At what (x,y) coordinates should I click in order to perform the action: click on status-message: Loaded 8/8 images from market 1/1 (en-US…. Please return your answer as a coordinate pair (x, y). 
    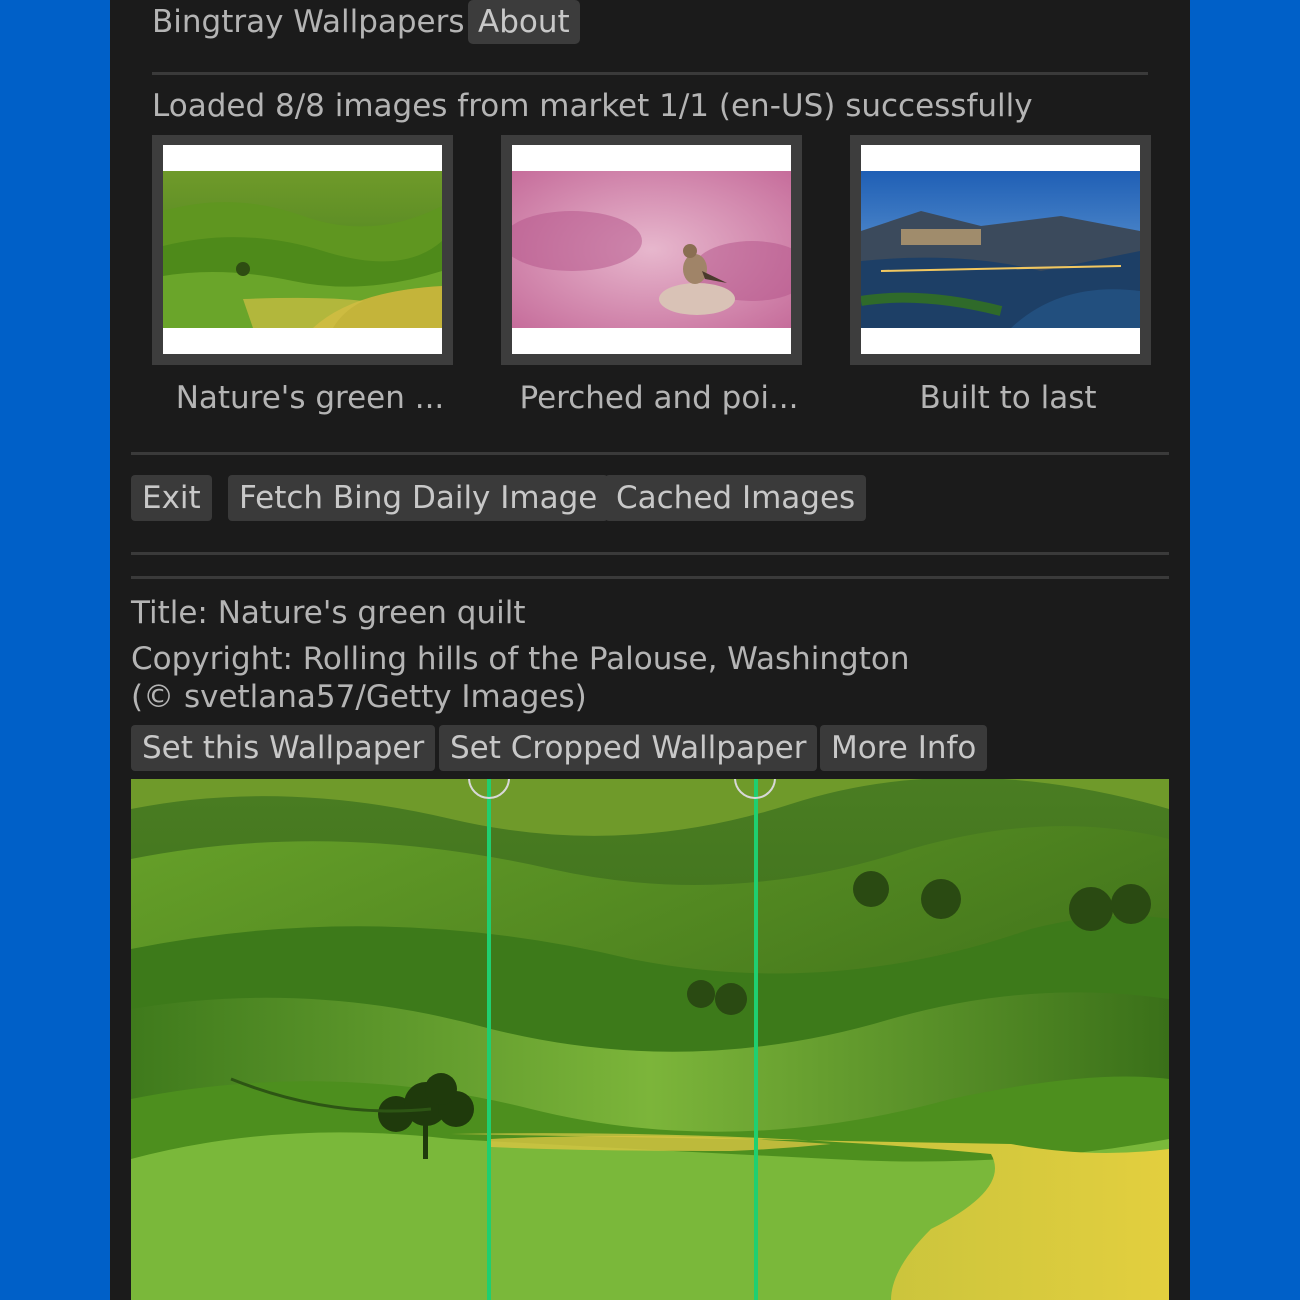
    Looking at the image, I should click on (592, 106).